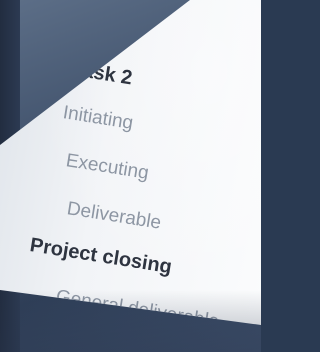 This screenshot has width=320, height=352. Describe the element at coordinates (101, 74) in the screenshot. I see `list-heading-task-2: Task 2` at that location.